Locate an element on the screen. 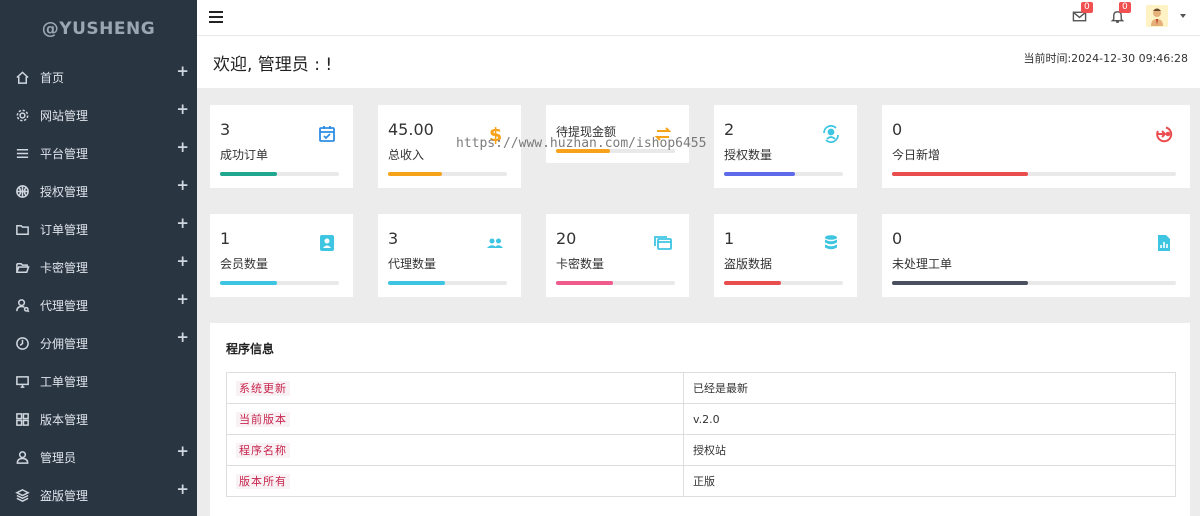 This screenshot has width=1200, height=516. users-icon is located at coordinates (495, 243).